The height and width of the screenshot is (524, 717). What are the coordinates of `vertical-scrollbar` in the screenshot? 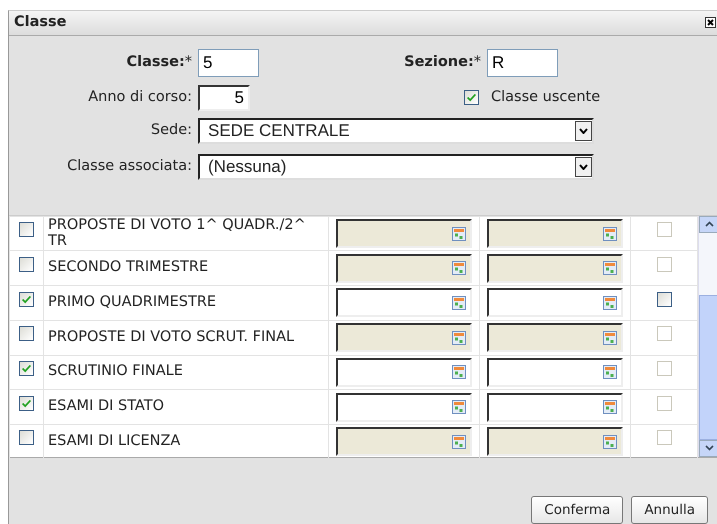 It's located at (707, 336).